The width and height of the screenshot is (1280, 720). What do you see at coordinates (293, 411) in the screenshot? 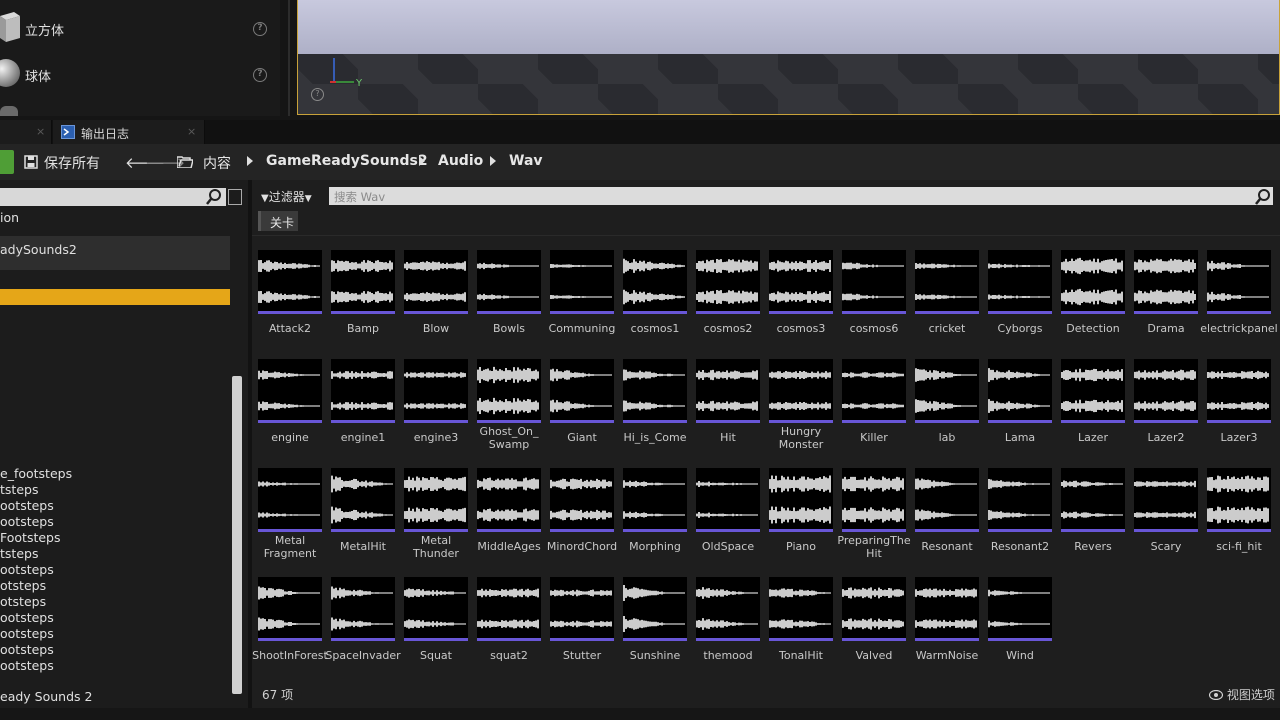
I see `asset-tile: engine` at bounding box center [293, 411].